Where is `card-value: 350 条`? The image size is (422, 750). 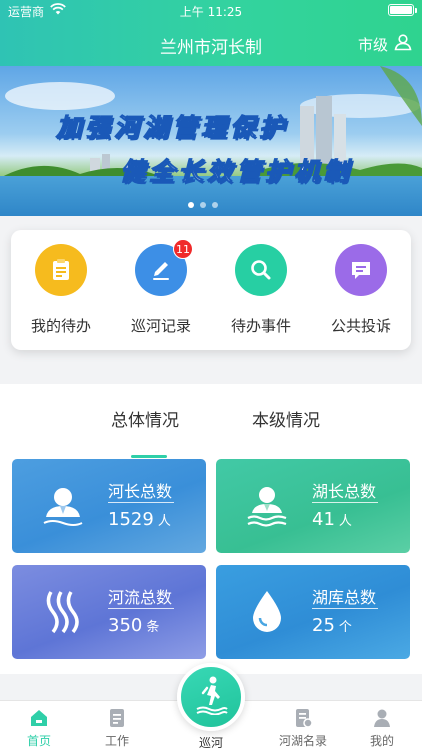
card-value: 350 条 is located at coordinates (133, 625).